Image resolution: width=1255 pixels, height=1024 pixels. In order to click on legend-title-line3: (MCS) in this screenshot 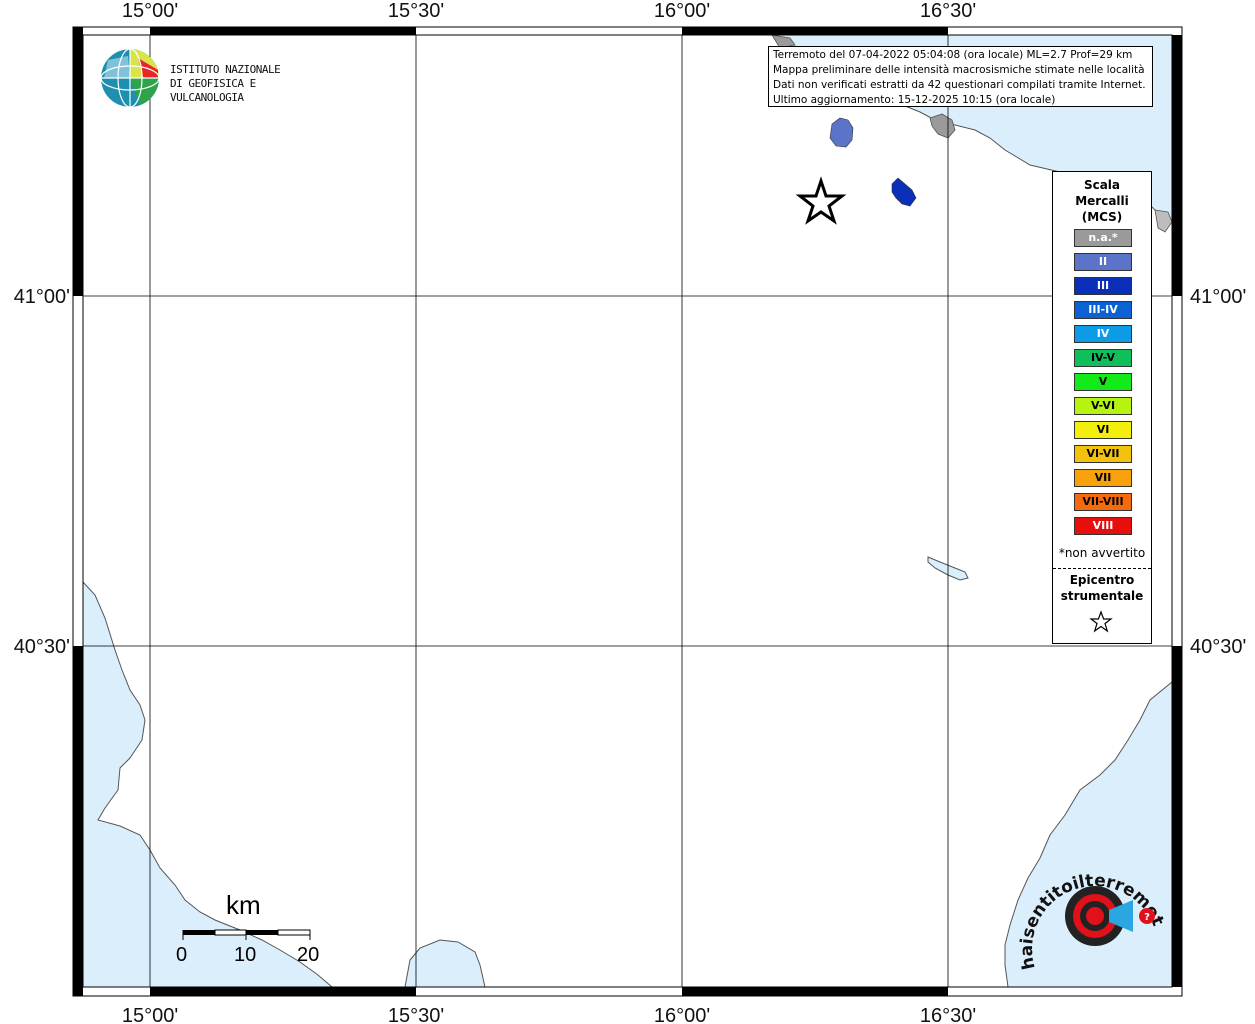, I will do `click(1102, 217)`.